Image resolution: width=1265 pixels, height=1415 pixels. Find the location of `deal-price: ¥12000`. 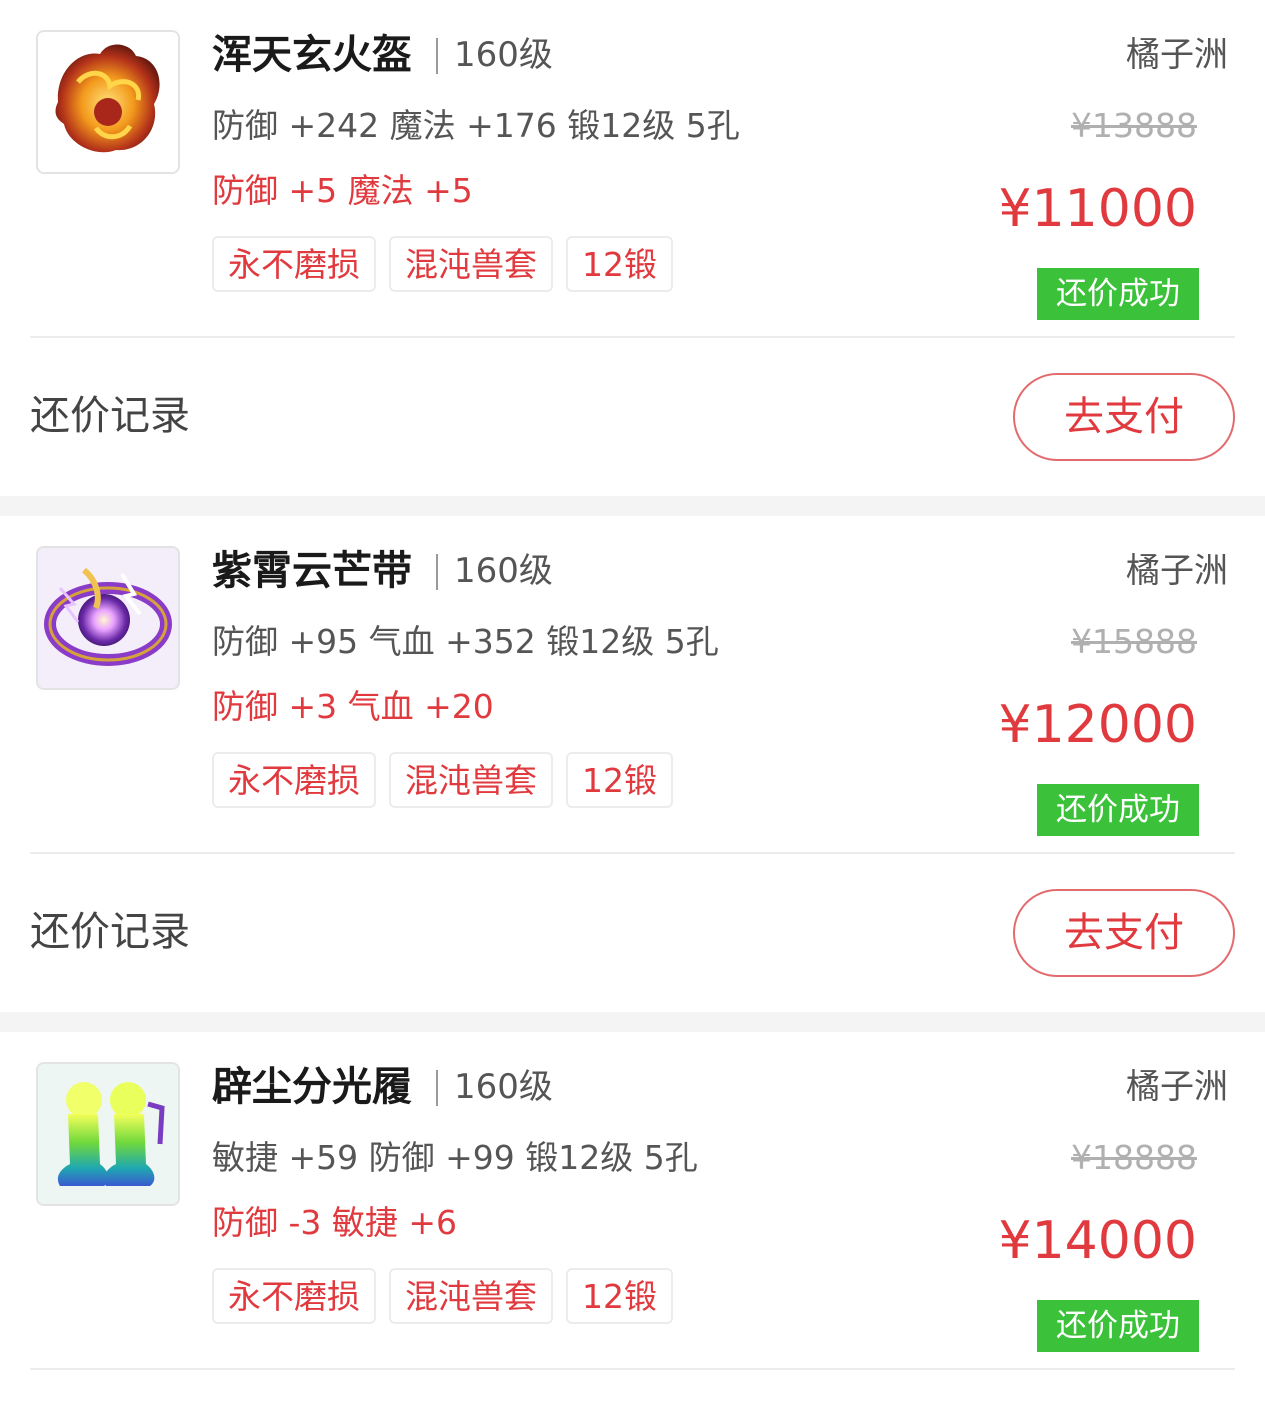

deal-price: ¥12000 is located at coordinates (1097, 725).